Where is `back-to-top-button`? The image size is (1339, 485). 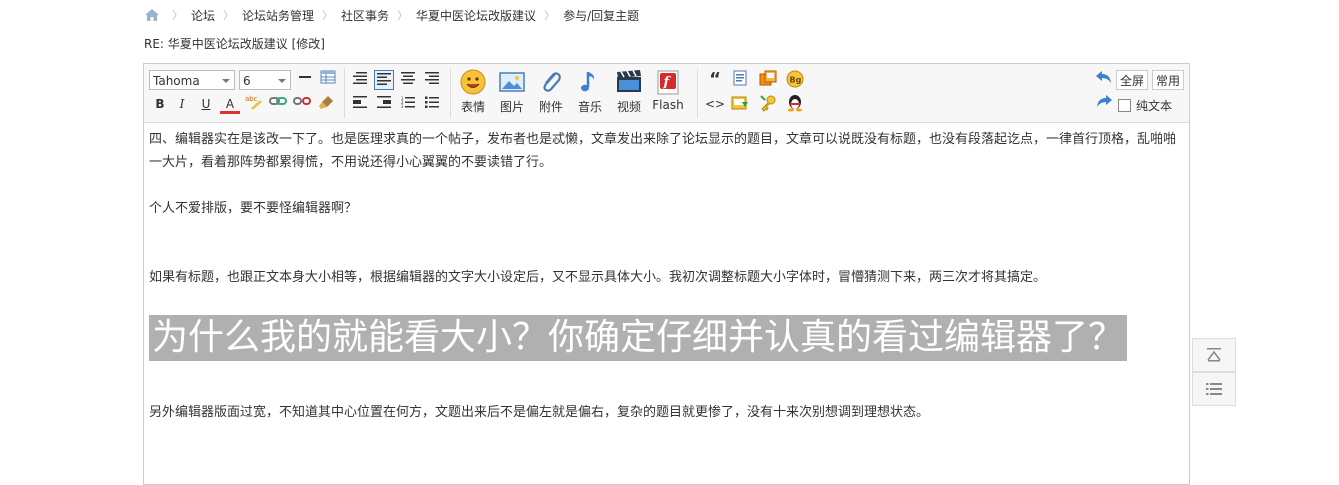 back-to-top-button is located at coordinates (1214, 355).